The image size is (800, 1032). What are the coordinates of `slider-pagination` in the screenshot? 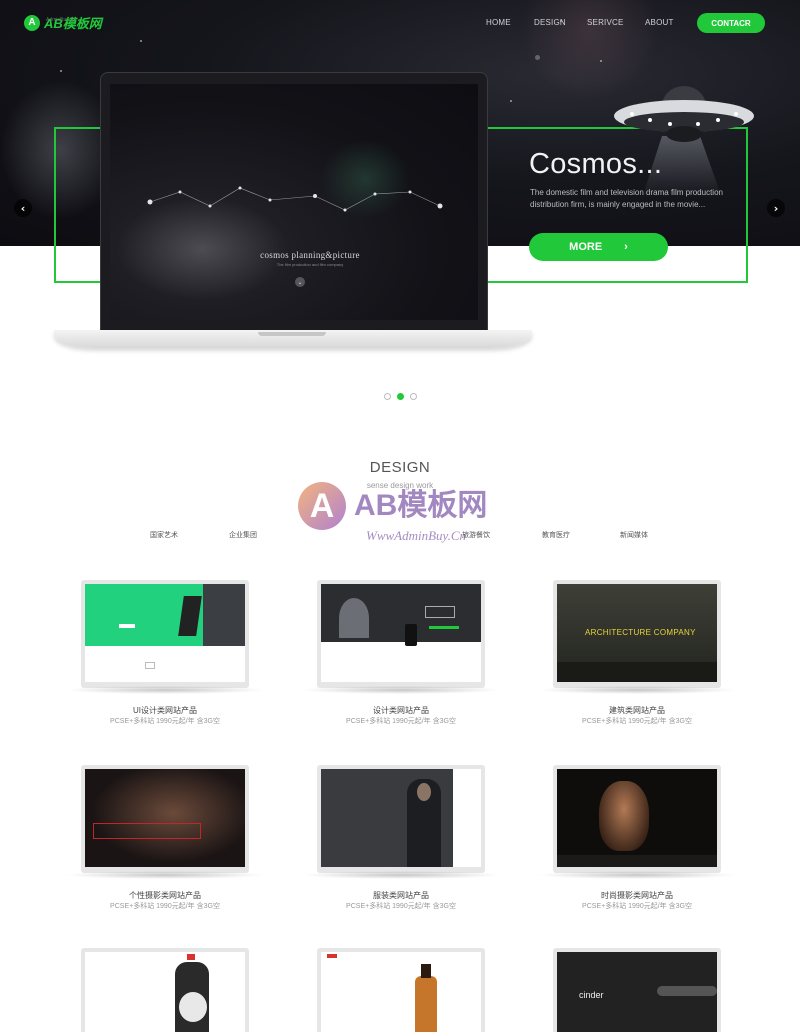 It's located at (400, 396).